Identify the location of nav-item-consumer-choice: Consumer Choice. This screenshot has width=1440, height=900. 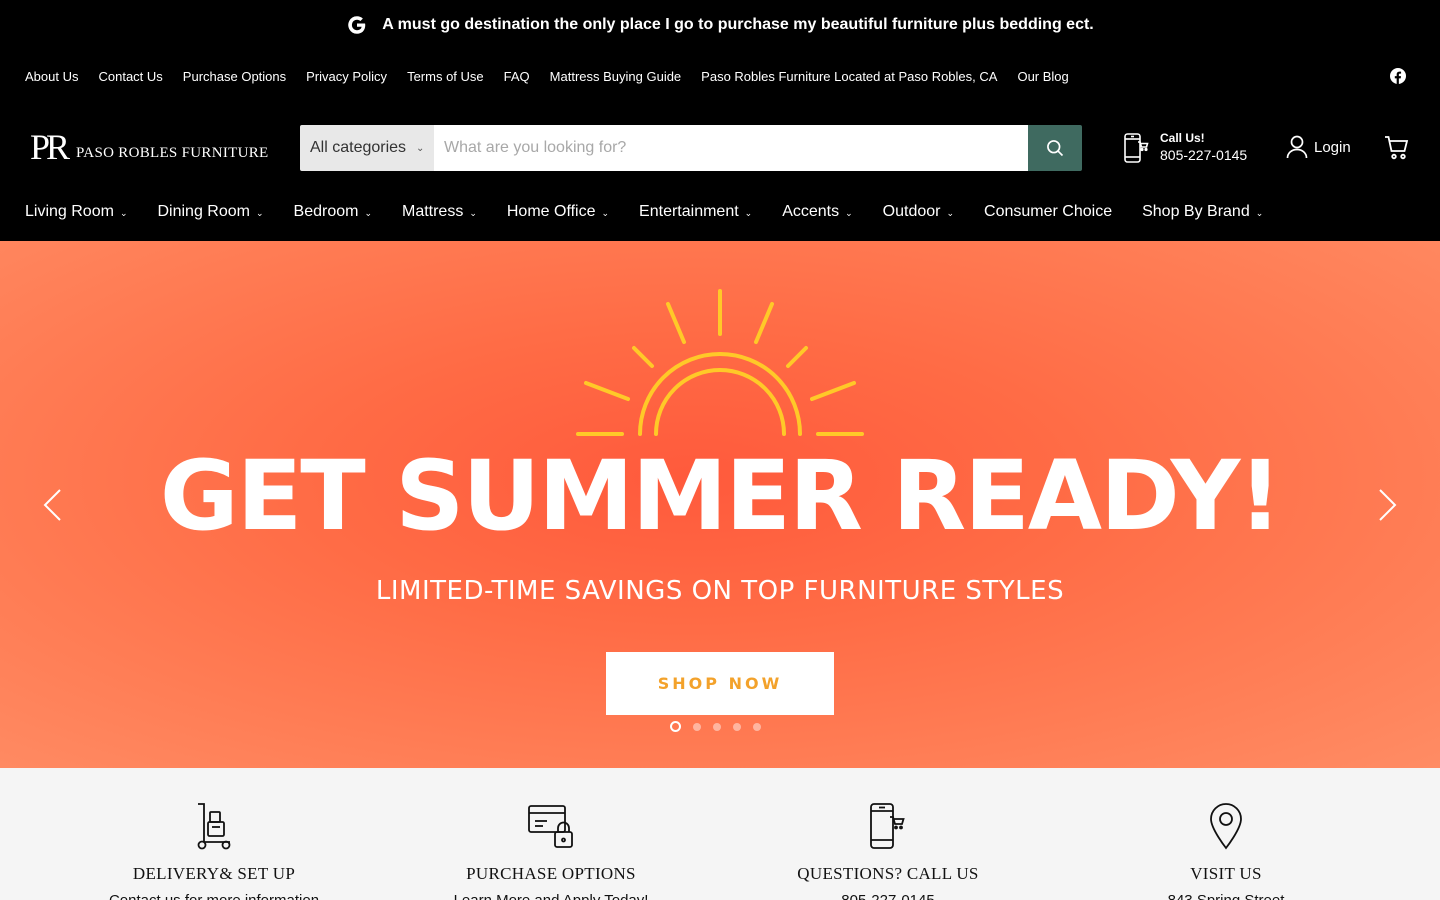
(1048, 212).